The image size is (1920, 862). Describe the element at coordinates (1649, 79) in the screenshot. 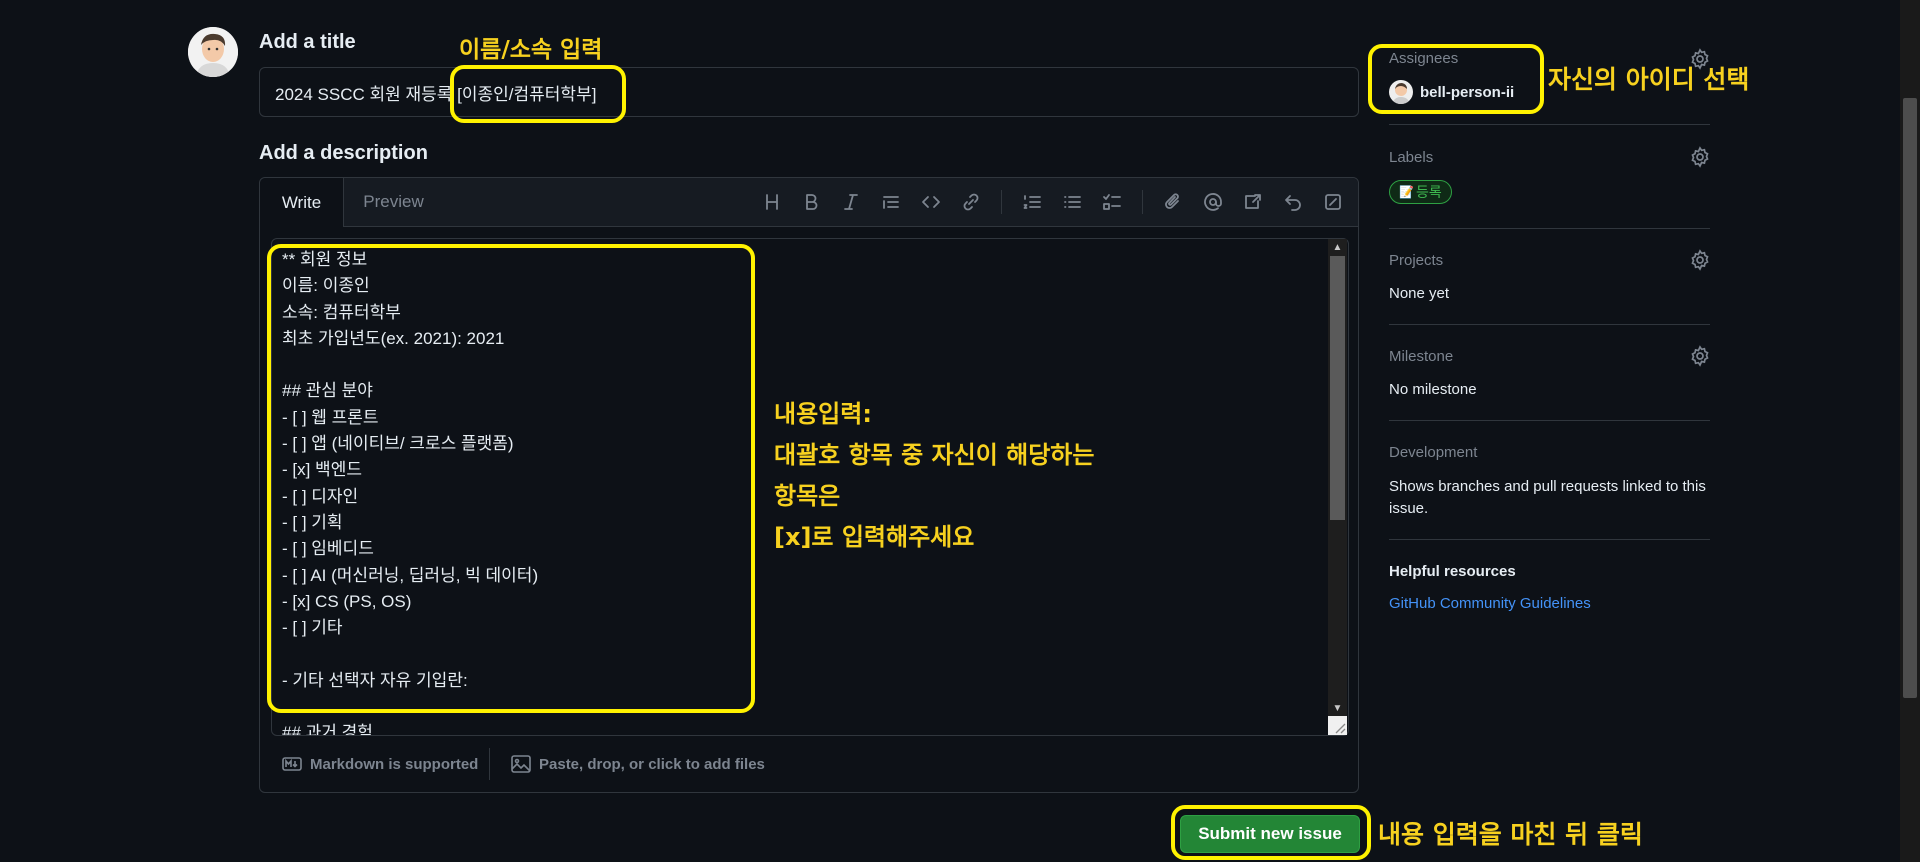

I see `annotation-select-id: 자신의 아이디 선택` at that location.